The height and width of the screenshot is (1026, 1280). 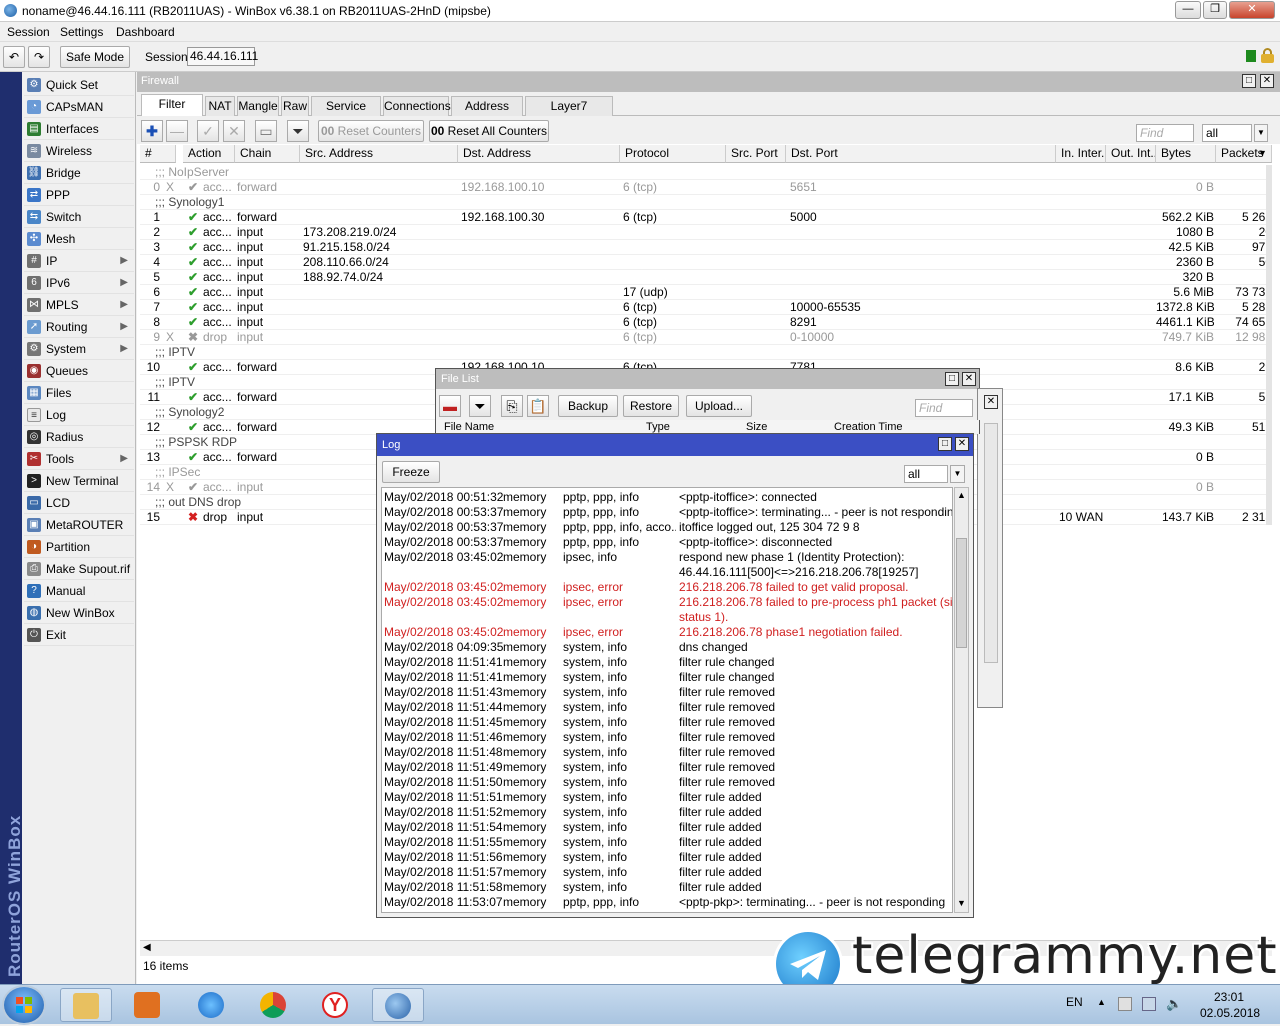 I want to click on clock-date: 02.05.2018, so click(x=1230, y=1013).